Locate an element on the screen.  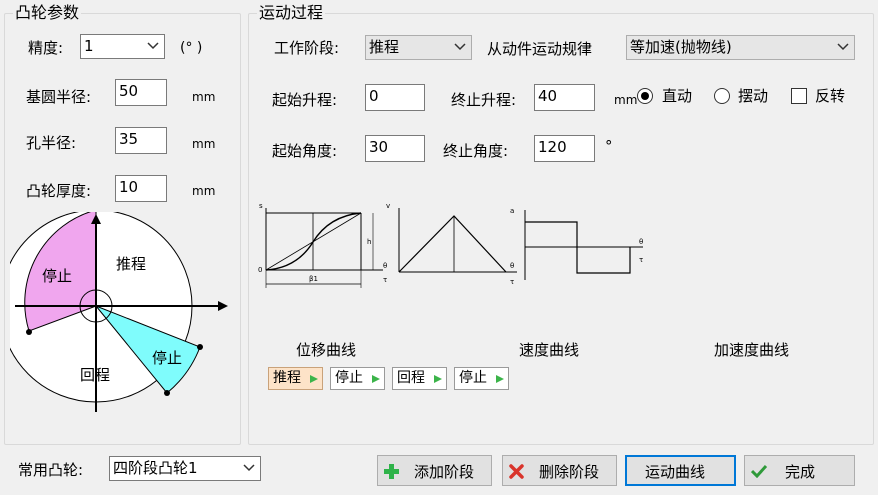
precision-unit: (° ) is located at coordinates (191, 48).